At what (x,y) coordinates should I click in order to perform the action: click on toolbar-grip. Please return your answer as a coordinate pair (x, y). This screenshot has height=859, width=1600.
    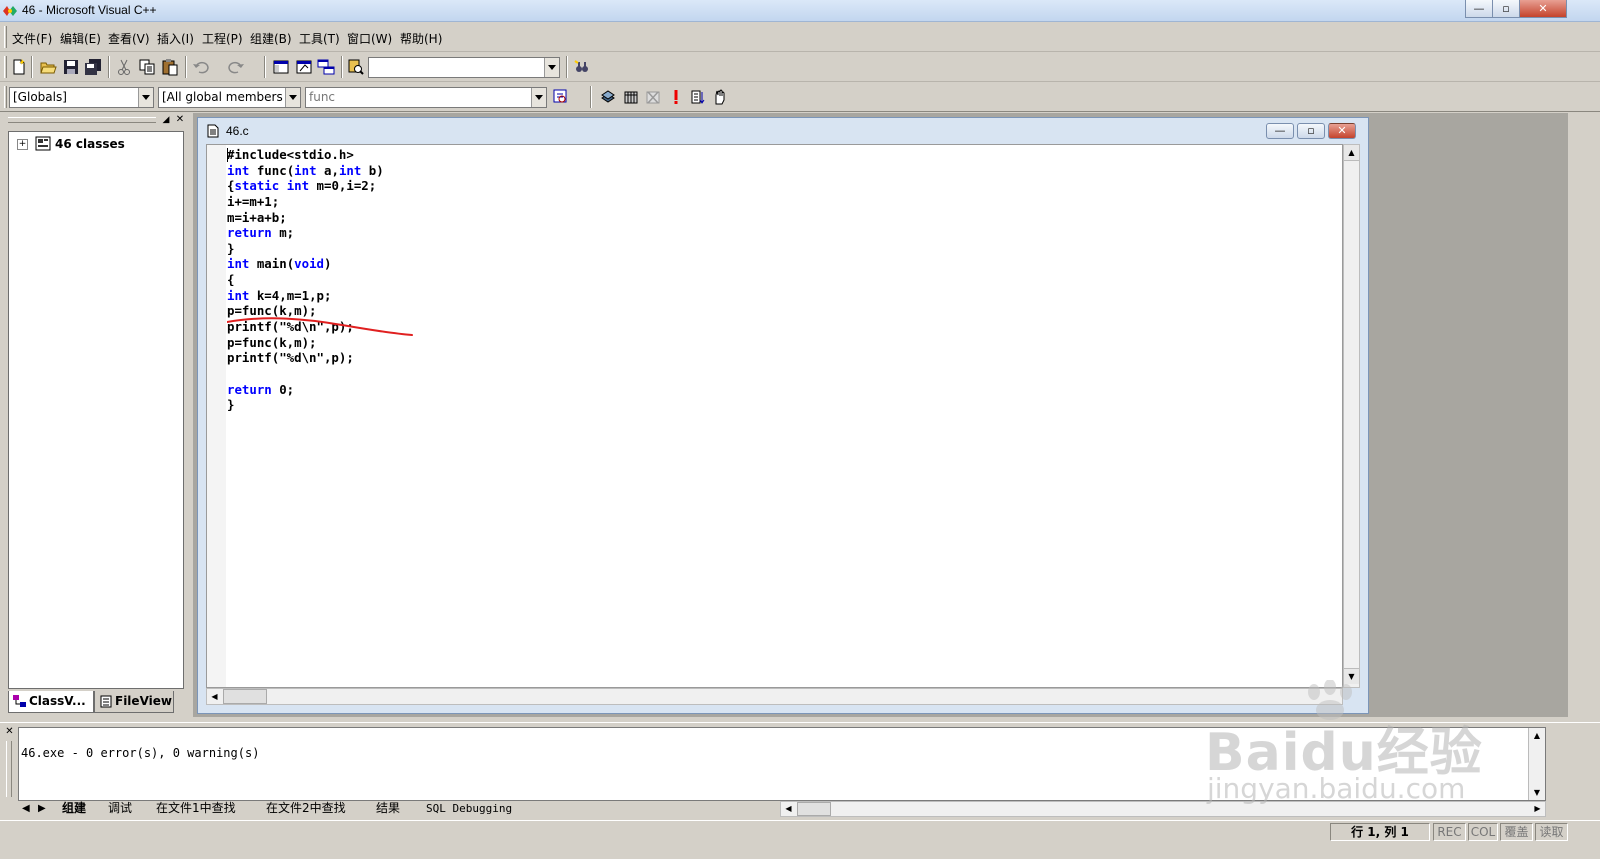
    Looking at the image, I should click on (5, 67).